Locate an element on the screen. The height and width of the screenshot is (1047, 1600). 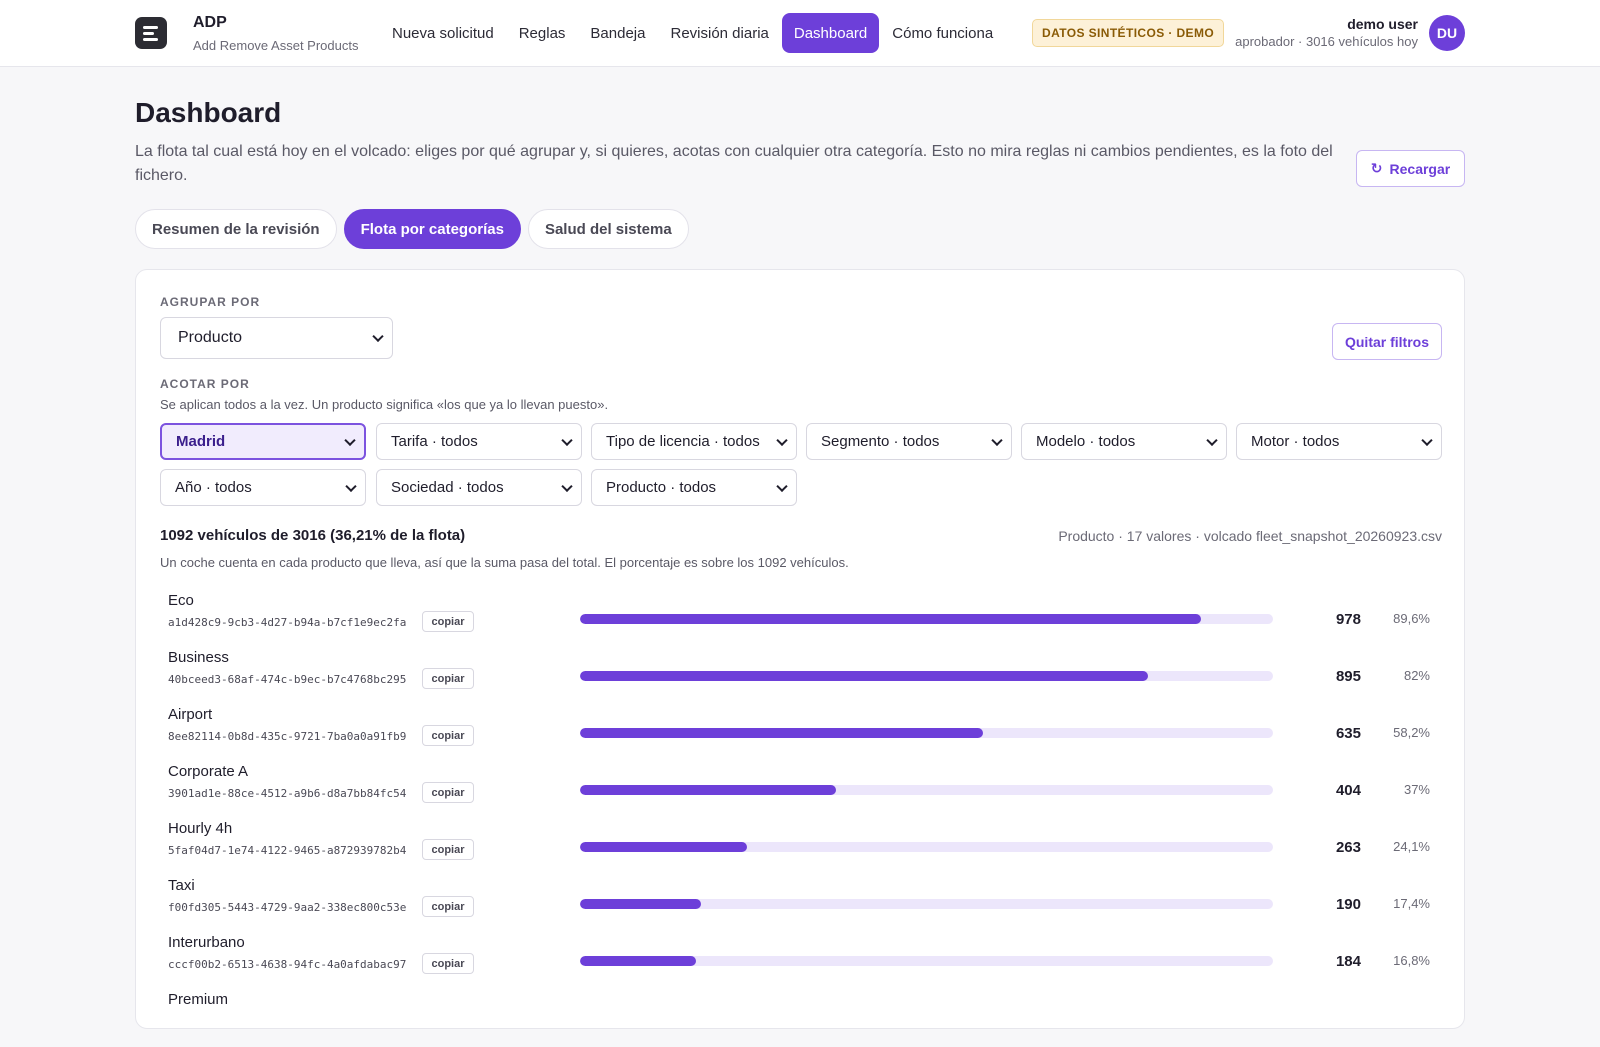
filter-producto-select: Producto · todos is located at coordinates (694, 487).